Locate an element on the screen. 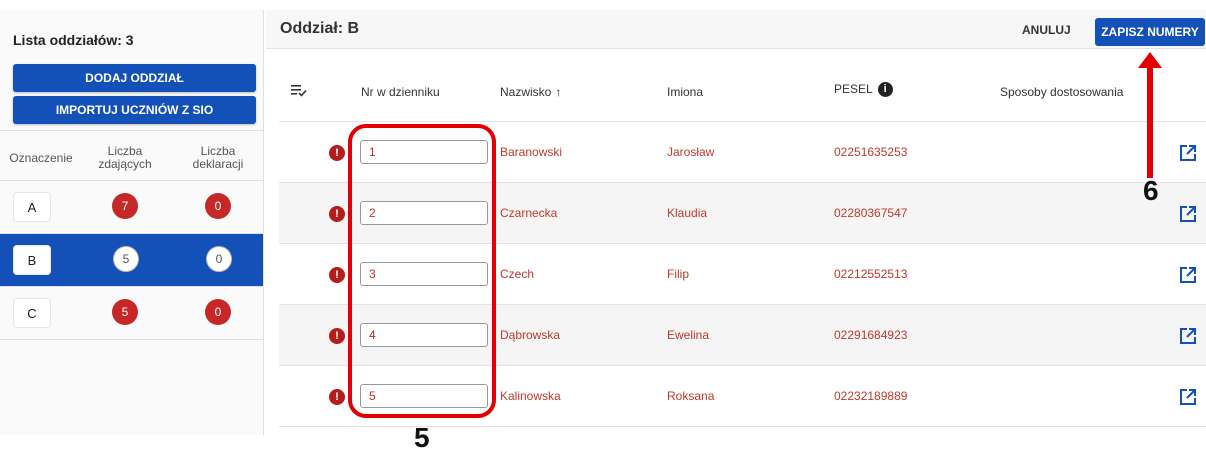 The image size is (1206, 454). column-nazwisko: Nazwisko ↑ is located at coordinates (530, 92).